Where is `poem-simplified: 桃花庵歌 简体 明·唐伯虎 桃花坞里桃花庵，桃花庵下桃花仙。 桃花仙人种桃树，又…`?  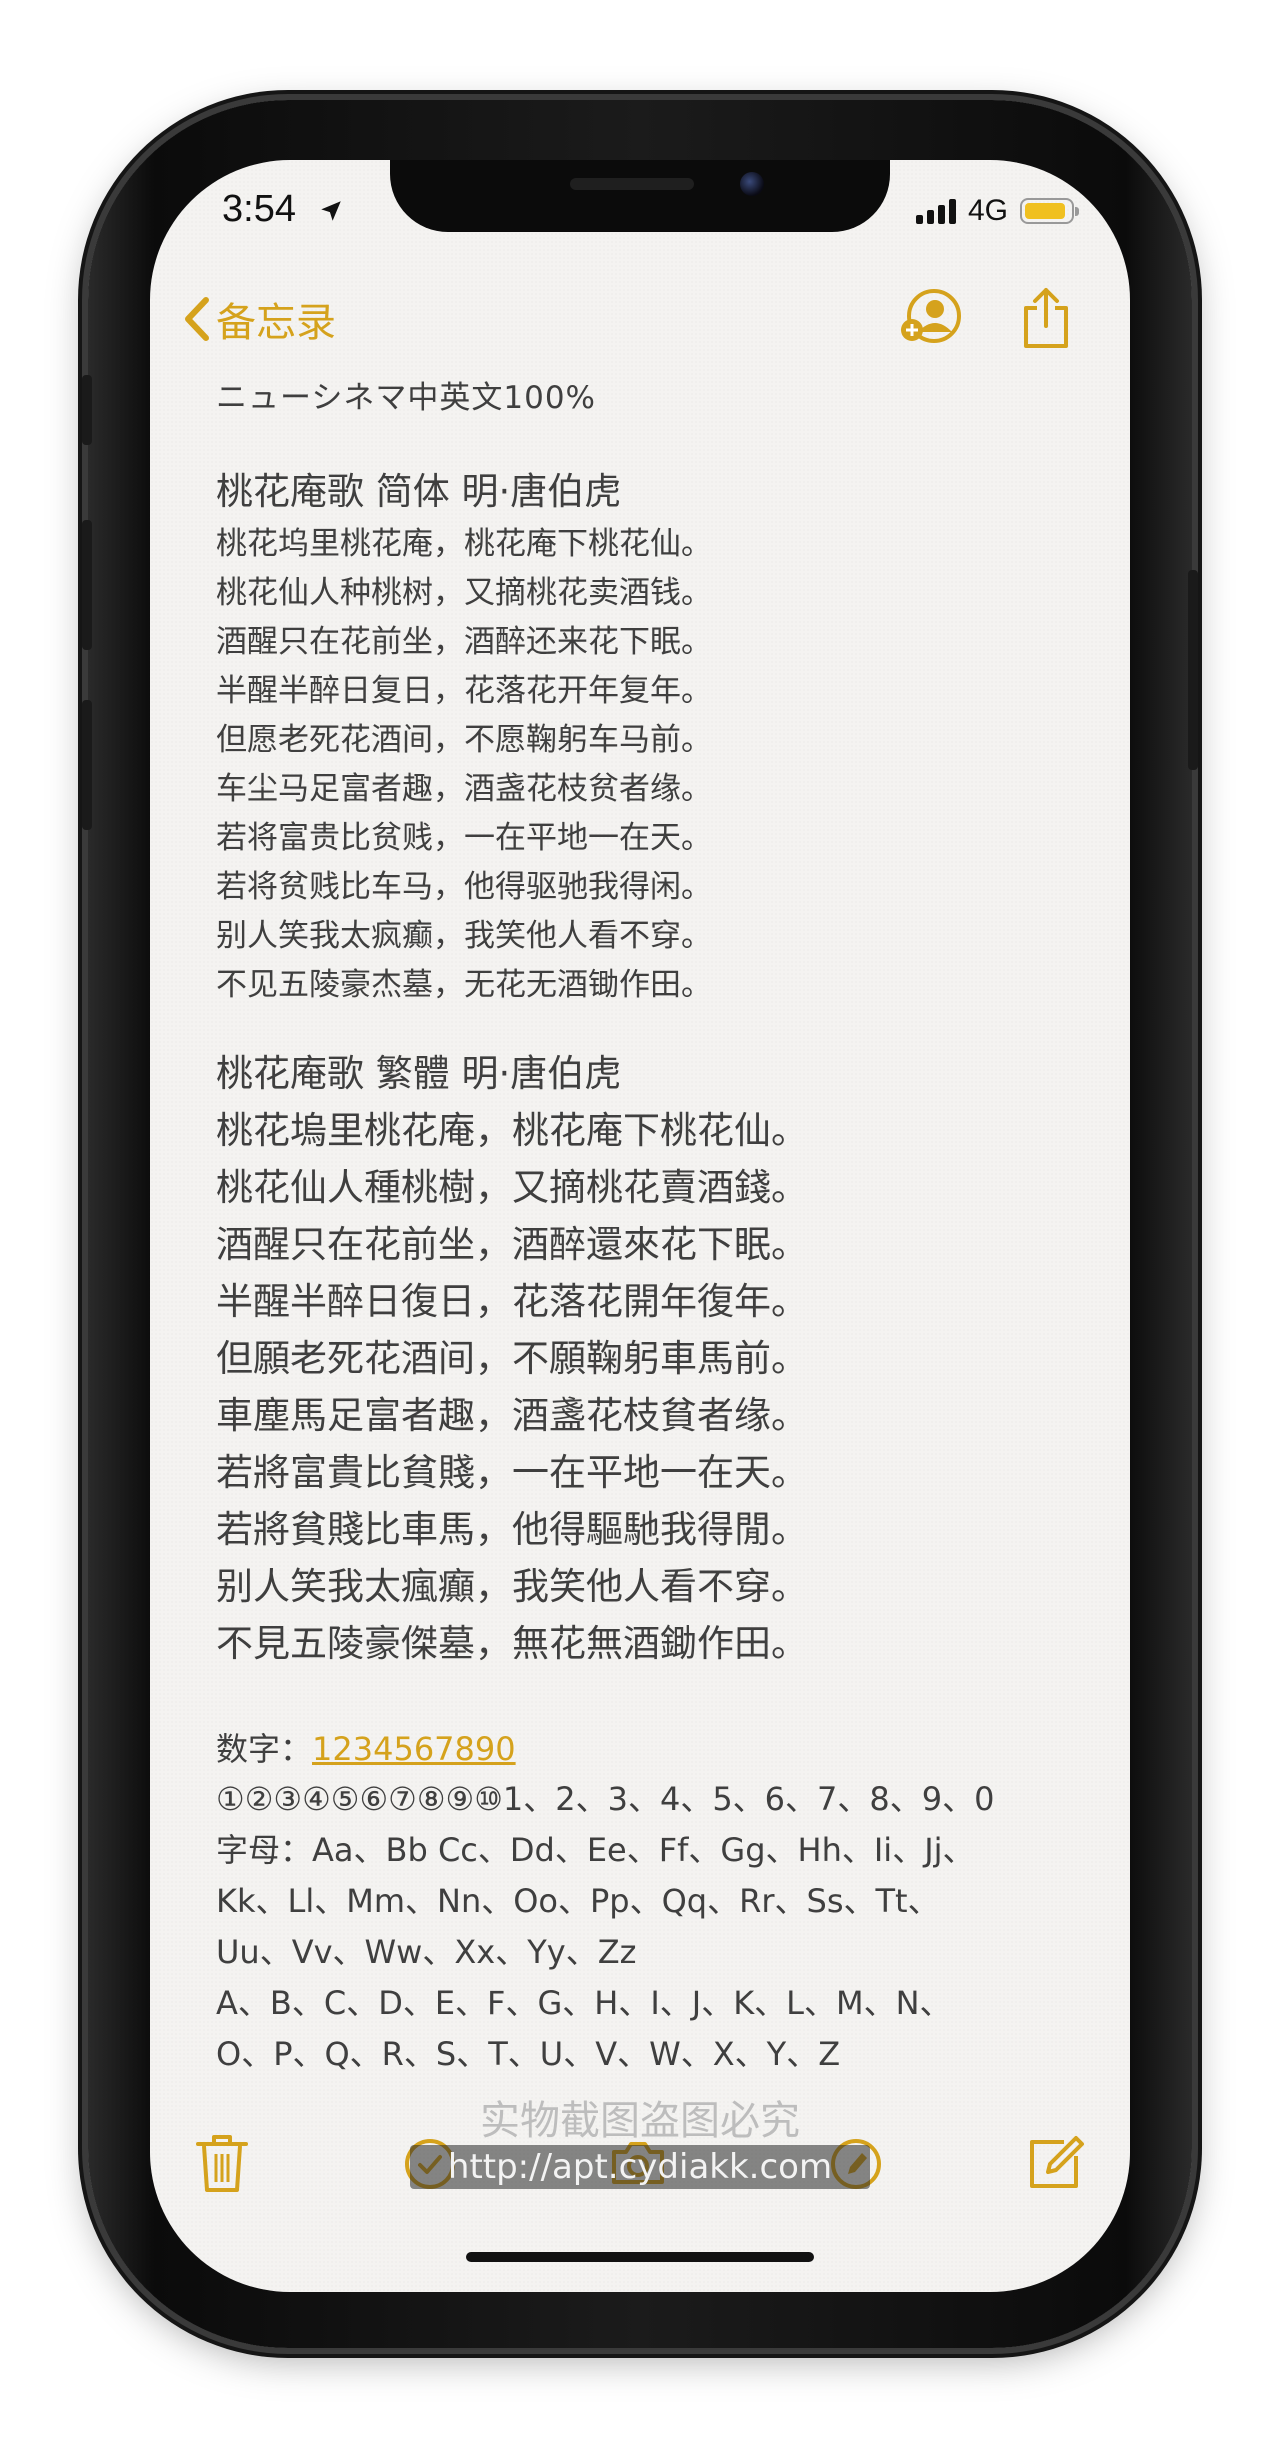
poem-simplified: 桃花庵歌 简体 明·唐伯虎 桃花坞里桃花庵，桃花庵下桃花仙。 桃花仙人种桃树，又… is located at coordinates (646, 739).